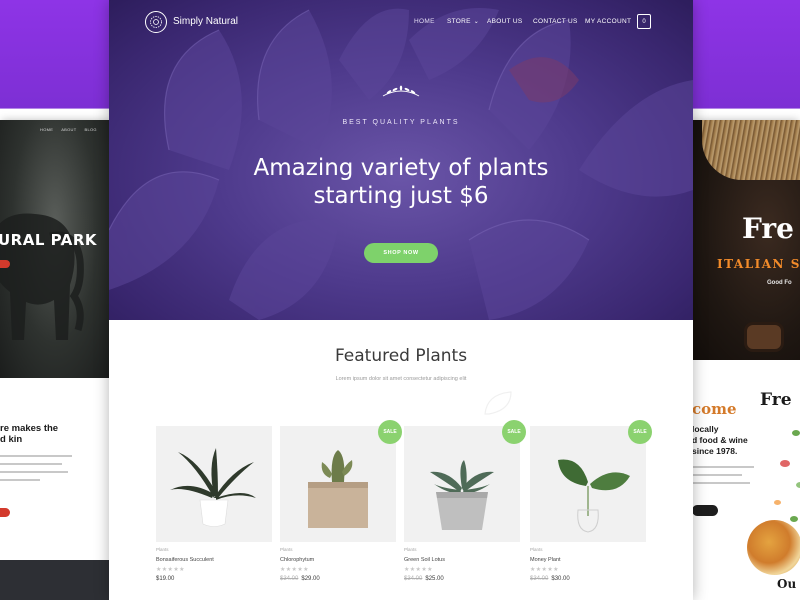  What do you see at coordinates (55, 580) in the screenshot?
I see `left-footer-strip` at bounding box center [55, 580].